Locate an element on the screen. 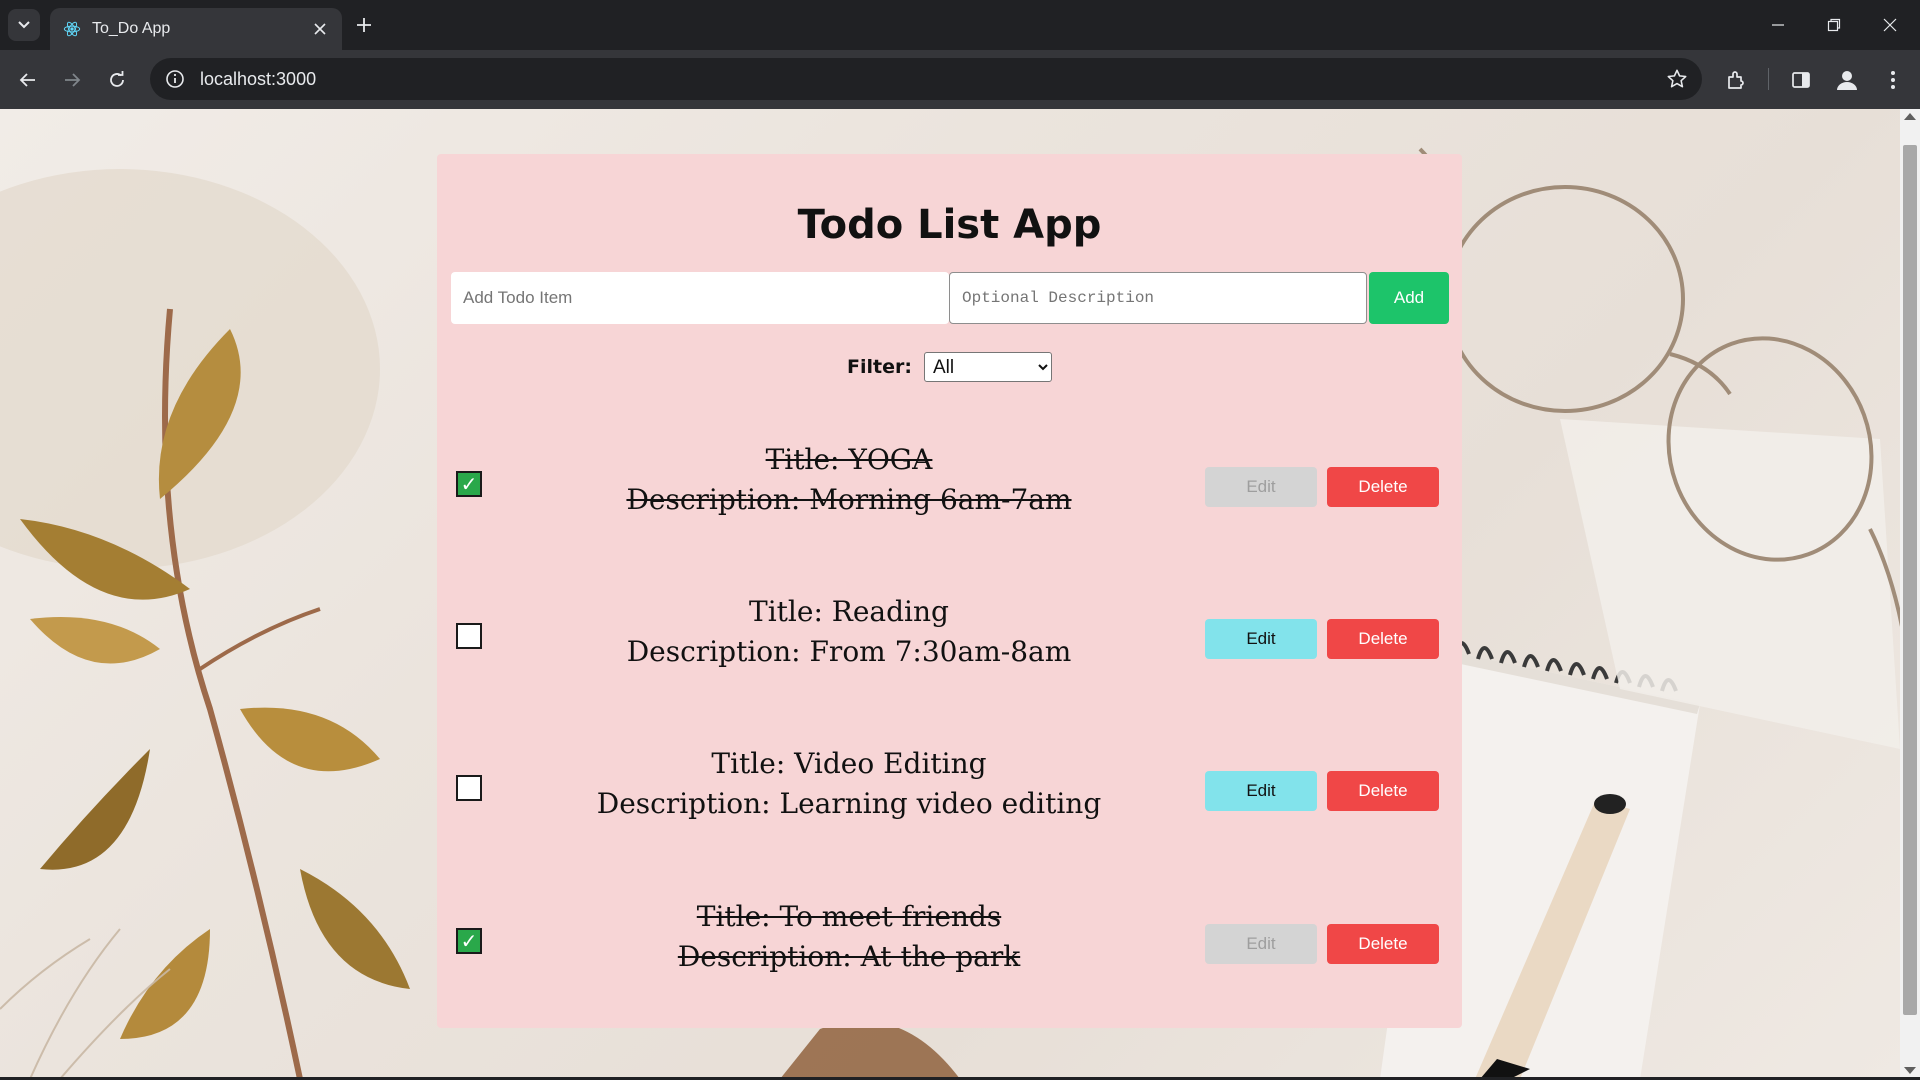 The image size is (1920, 1080). menu-kebab-icon is located at coordinates (1893, 80).